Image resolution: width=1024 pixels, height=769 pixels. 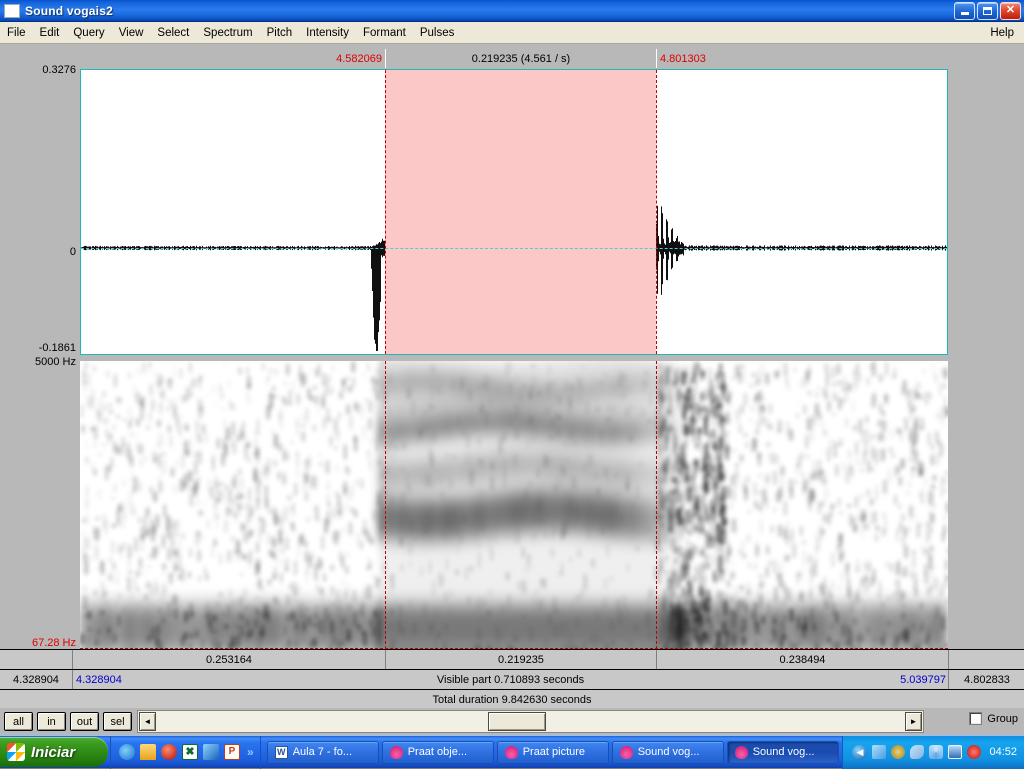 I want to click on sound-window-icon, so click(x=12, y=11).